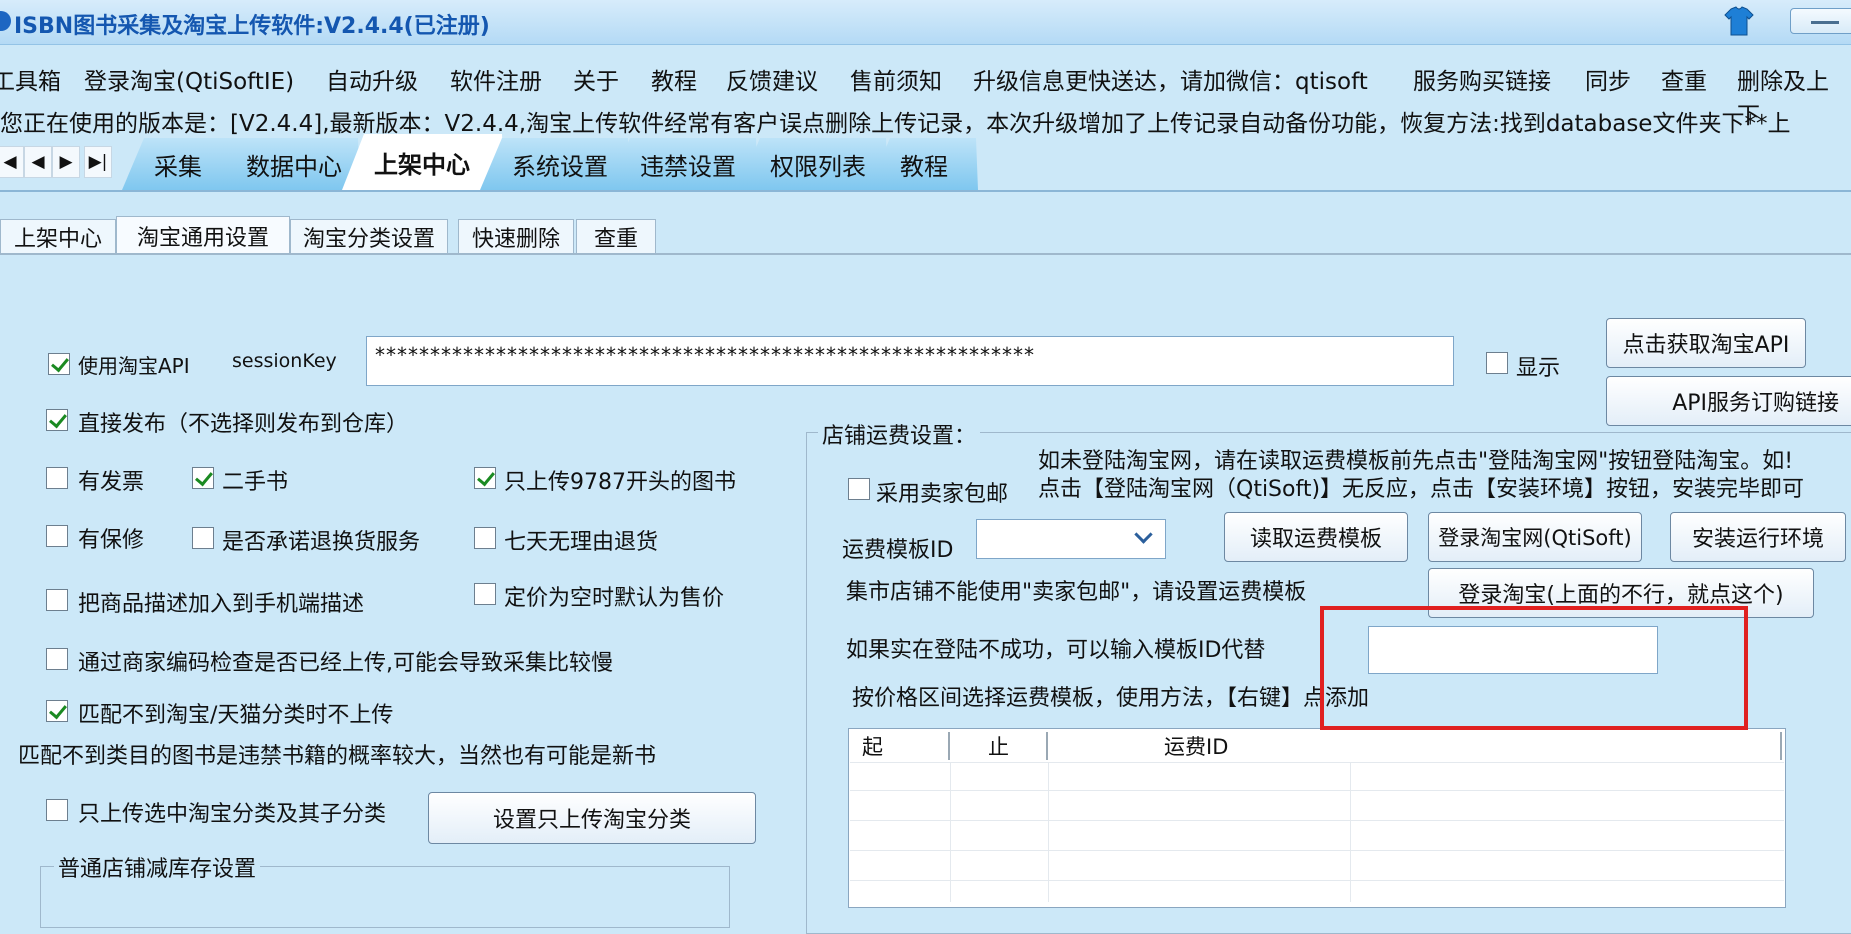  Describe the element at coordinates (1071, 539) in the screenshot. I see `template-id-select` at that location.